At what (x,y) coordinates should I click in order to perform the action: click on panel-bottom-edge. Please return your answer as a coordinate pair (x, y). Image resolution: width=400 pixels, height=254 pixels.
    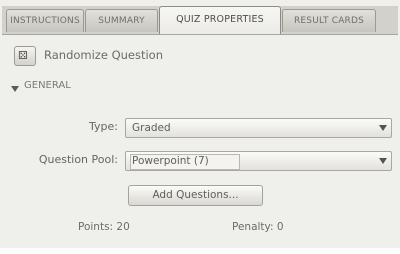
    Looking at the image, I should click on (200, 251).